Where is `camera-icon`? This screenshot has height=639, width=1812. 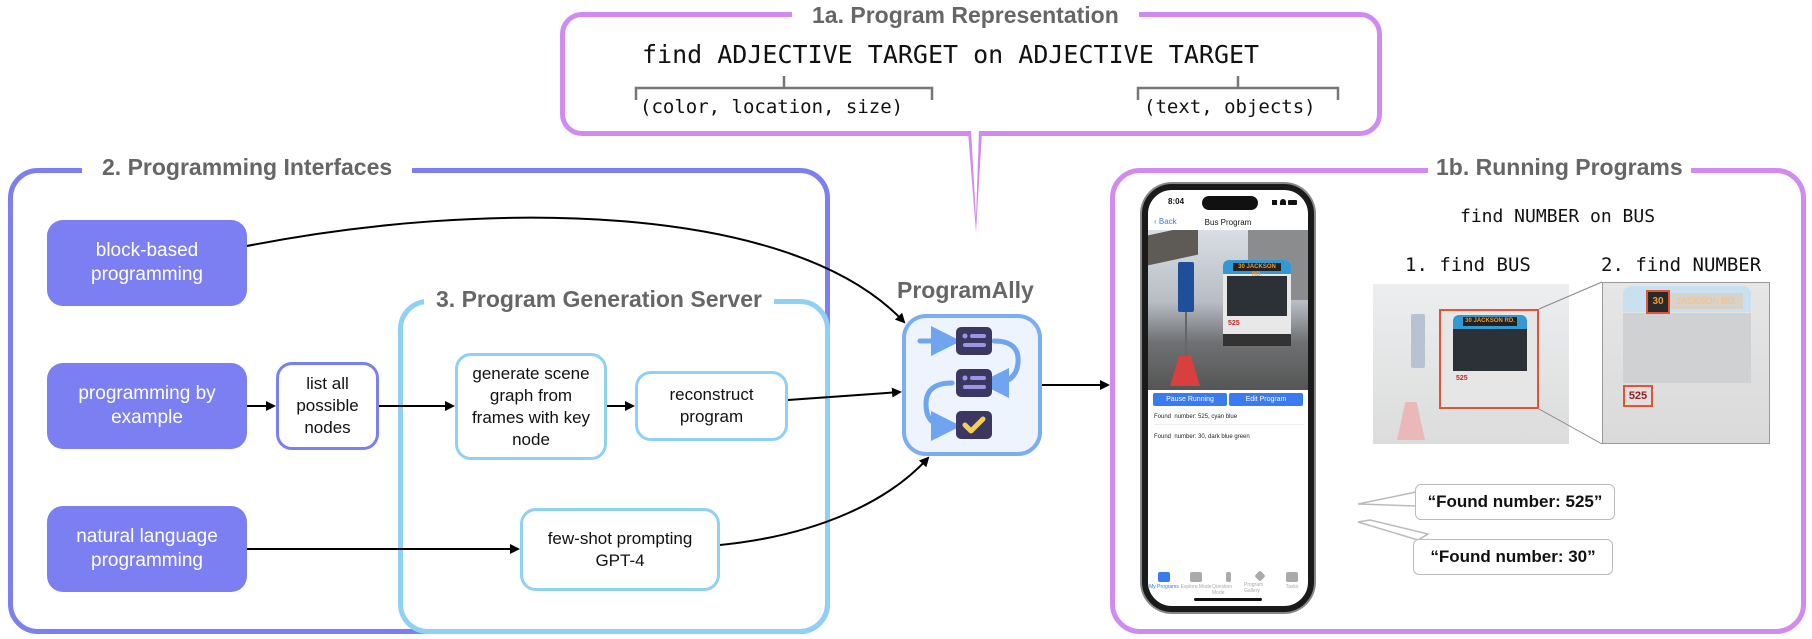 camera-icon is located at coordinates (1196, 577).